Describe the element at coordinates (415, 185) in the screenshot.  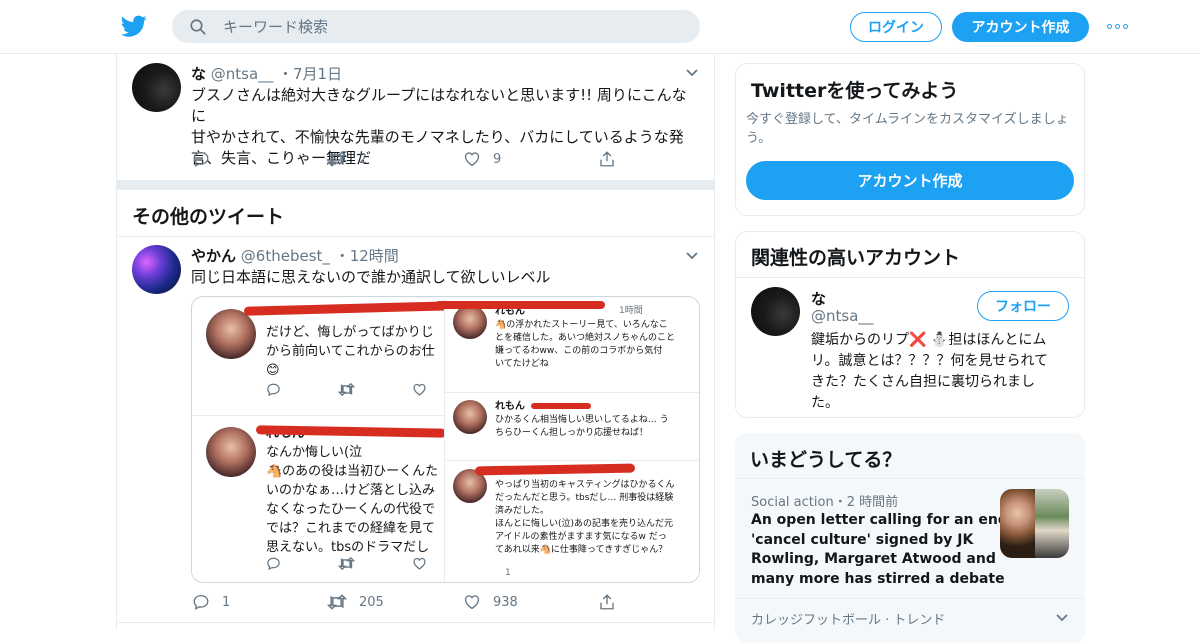
I see `section-divider` at that location.